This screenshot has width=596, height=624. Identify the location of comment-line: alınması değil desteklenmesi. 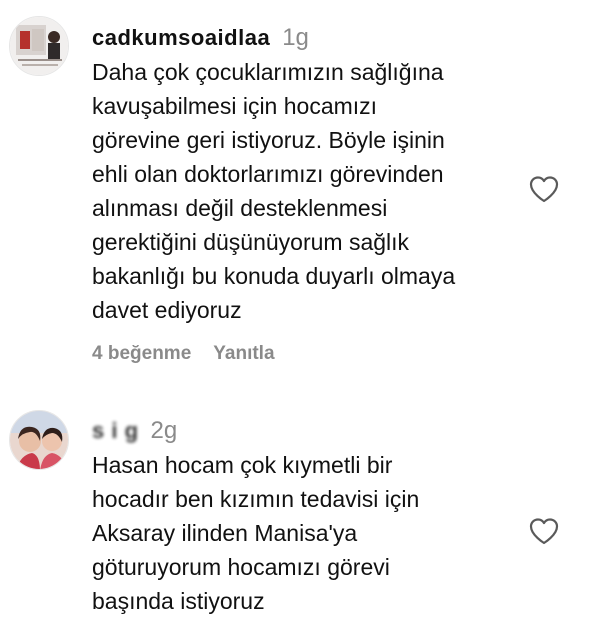
(240, 208).